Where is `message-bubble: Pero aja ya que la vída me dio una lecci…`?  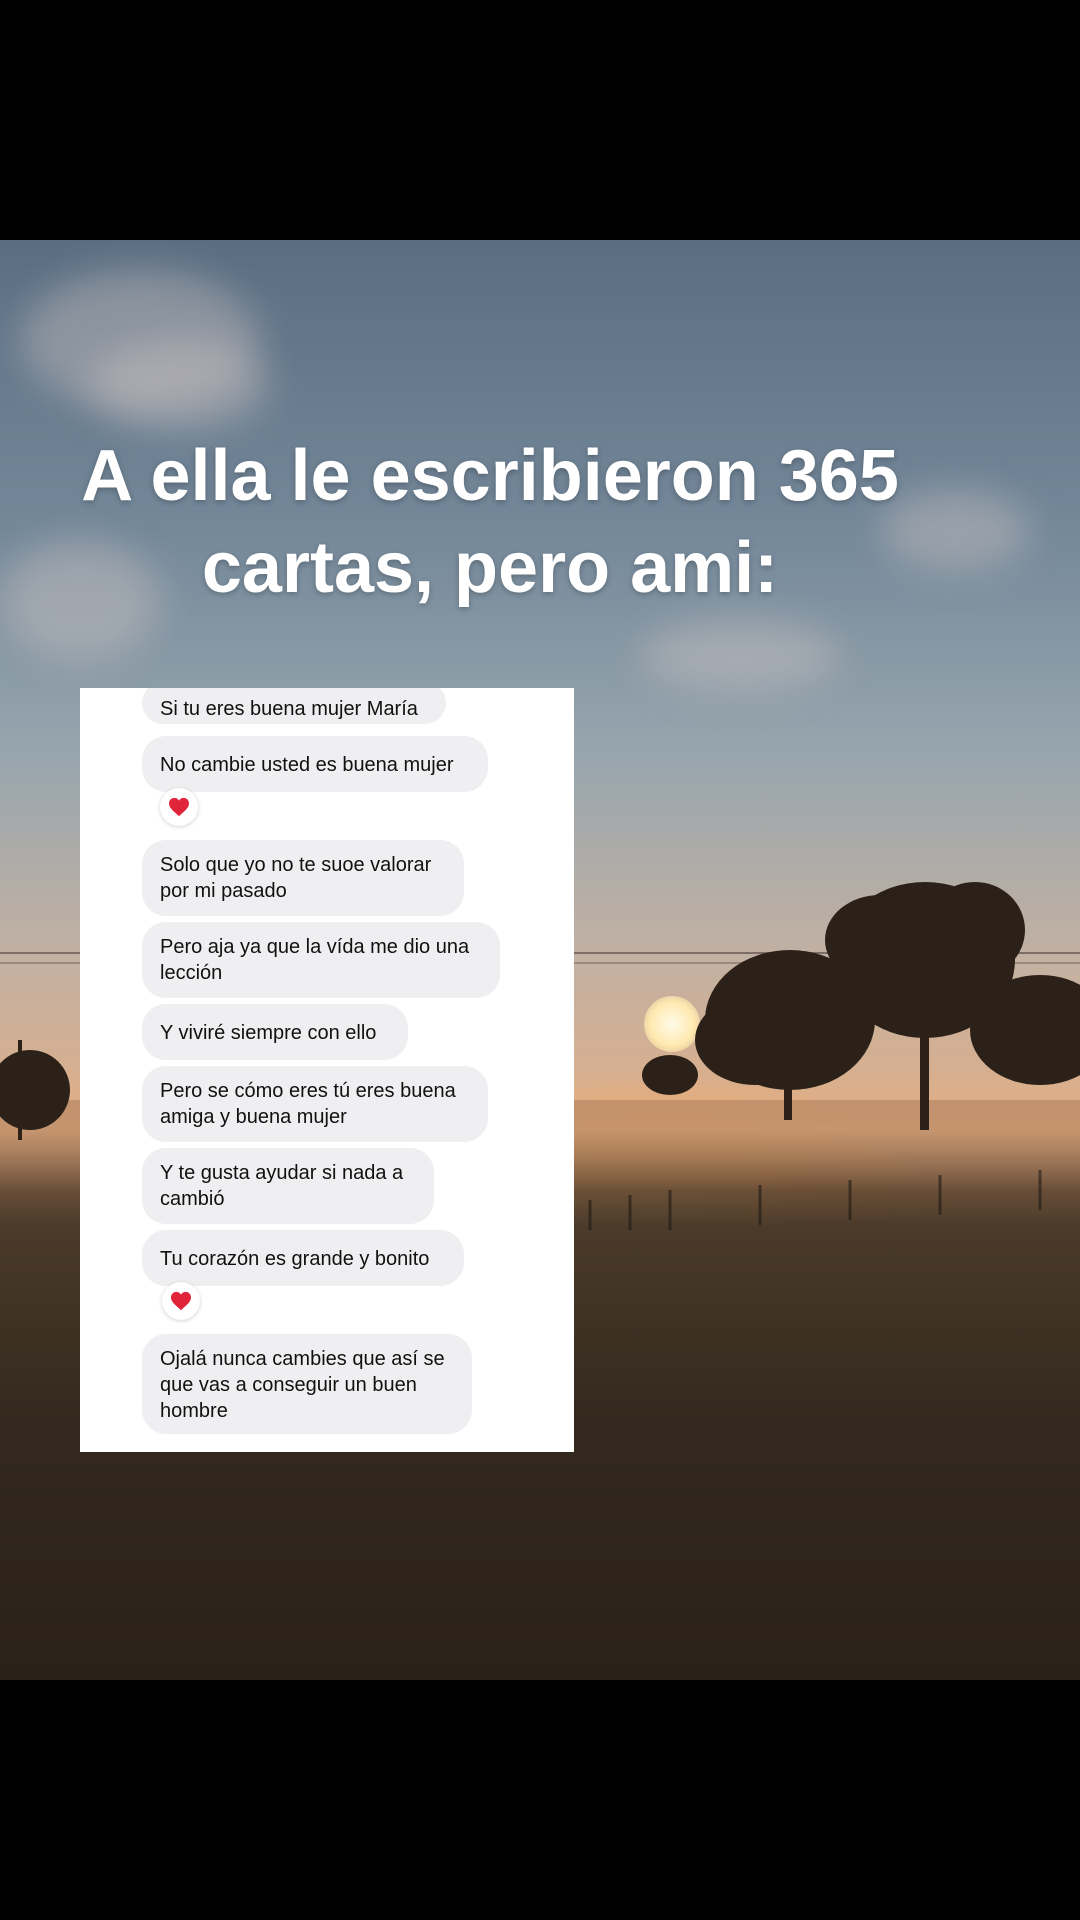
message-bubble: Pero aja ya que la vída me dio una lecci… is located at coordinates (321, 960).